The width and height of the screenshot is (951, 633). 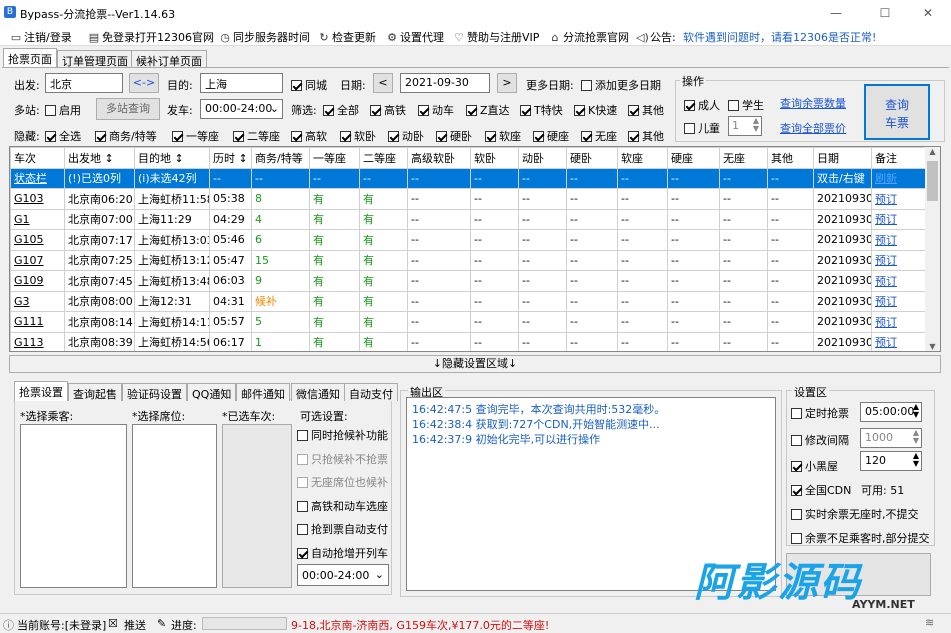 What do you see at coordinates (113, 623) in the screenshot?
I see `push-checkbox-icon: ☒` at bounding box center [113, 623].